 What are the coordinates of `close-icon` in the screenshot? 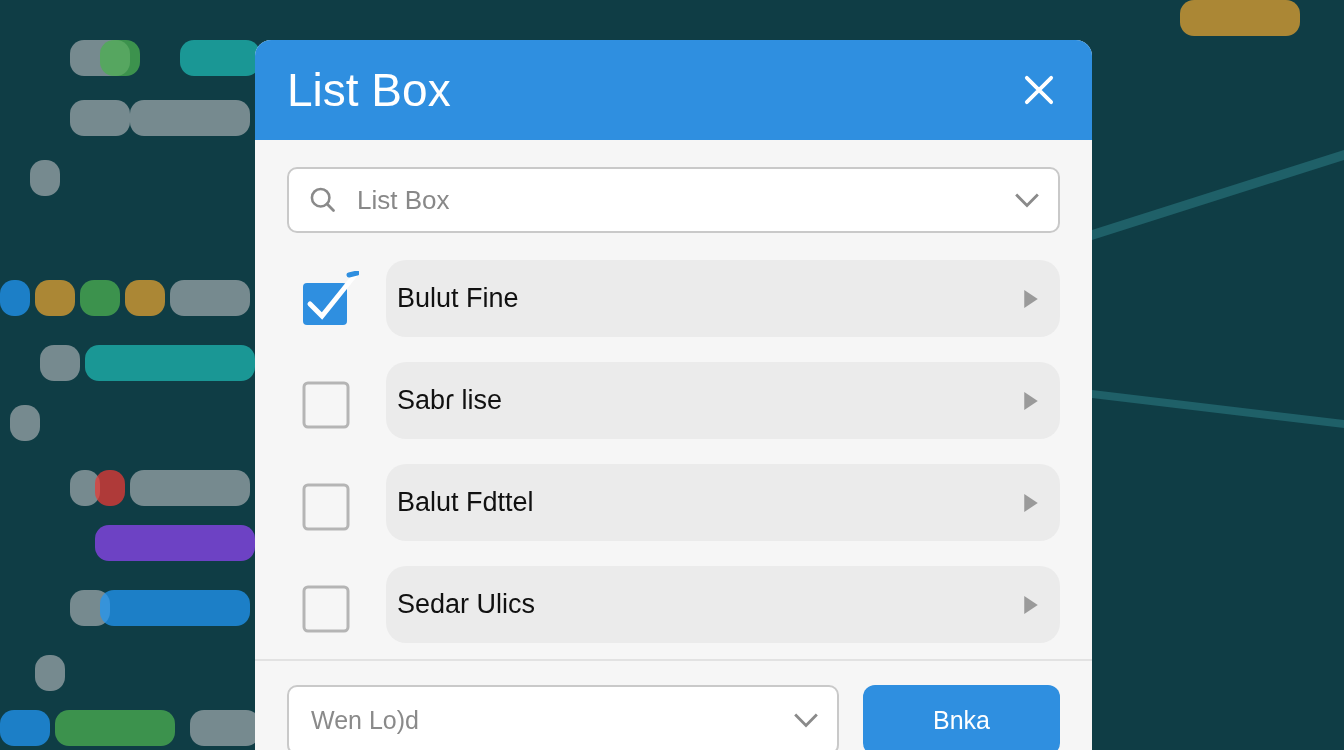 It's located at (1039, 90).